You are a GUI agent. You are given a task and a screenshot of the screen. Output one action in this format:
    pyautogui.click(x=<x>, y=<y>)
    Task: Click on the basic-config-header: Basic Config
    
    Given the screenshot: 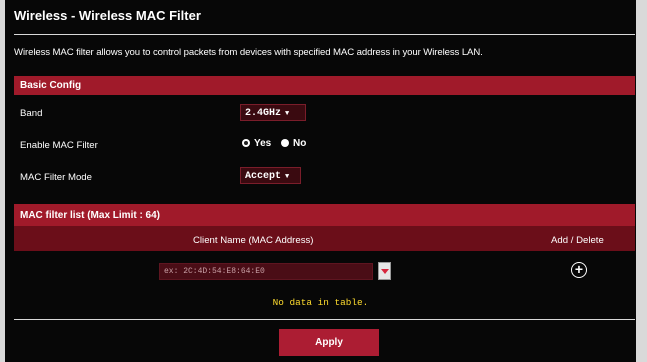 What is the action you would take?
    pyautogui.click(x=324, y=85)
    